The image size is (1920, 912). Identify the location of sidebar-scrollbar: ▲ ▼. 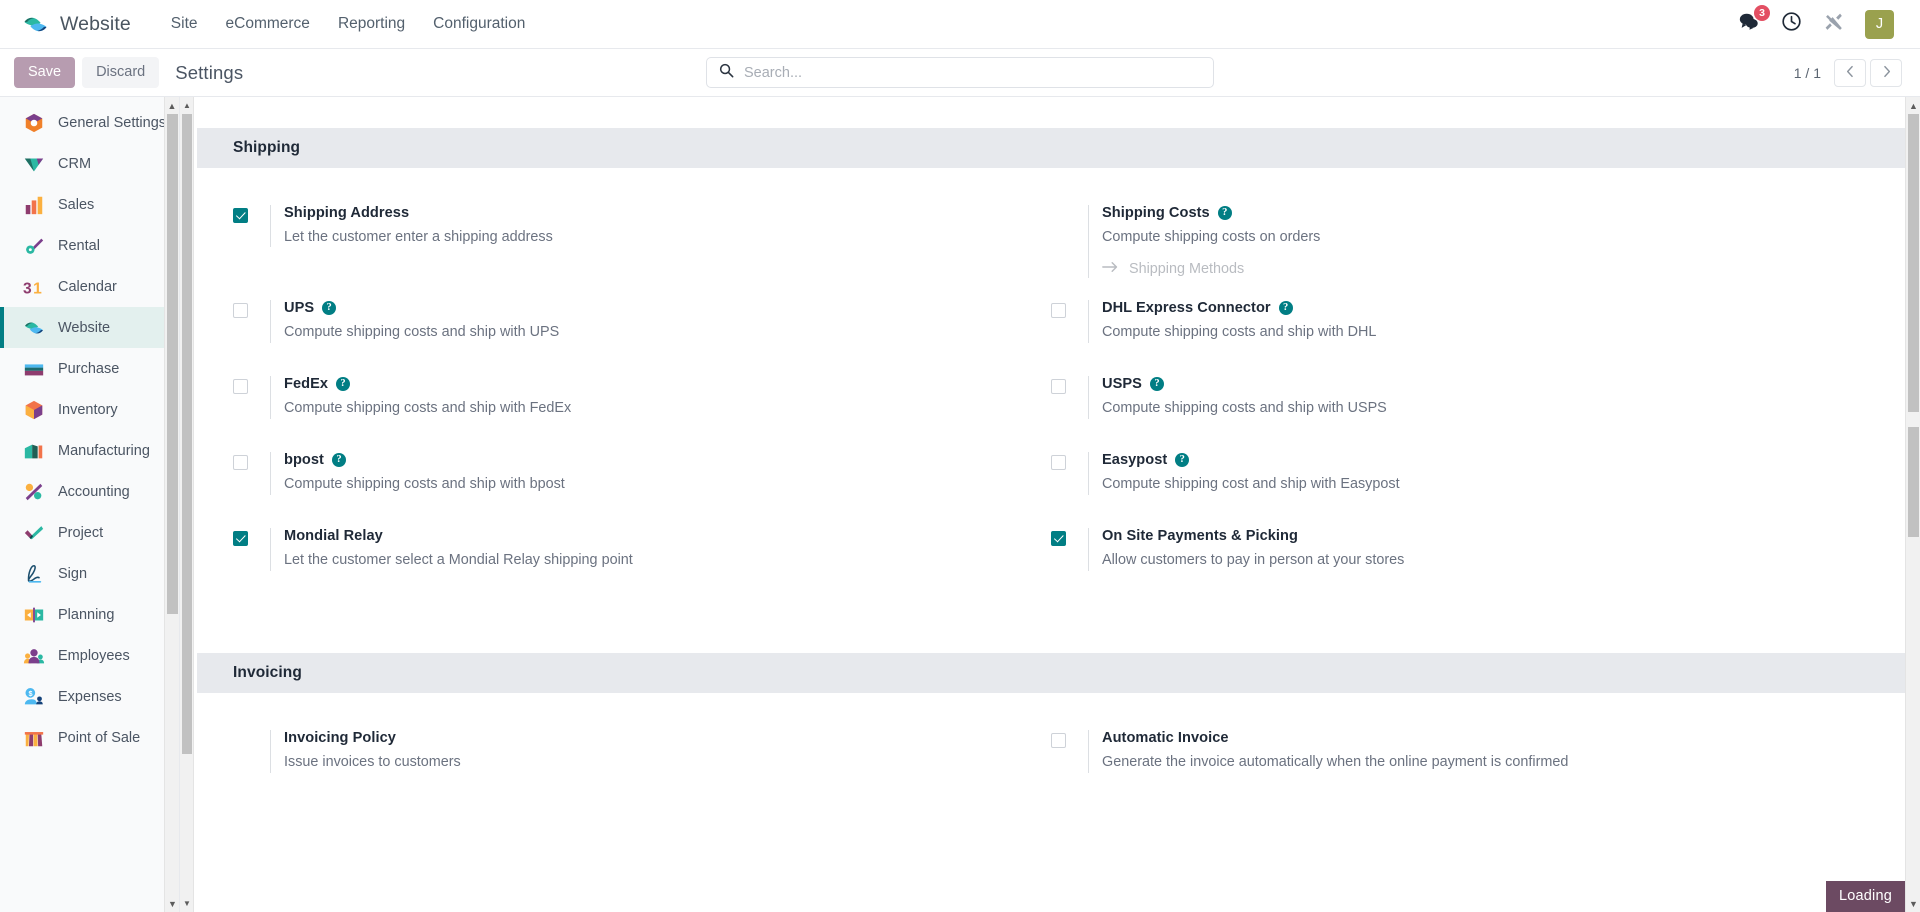
(171, 504).